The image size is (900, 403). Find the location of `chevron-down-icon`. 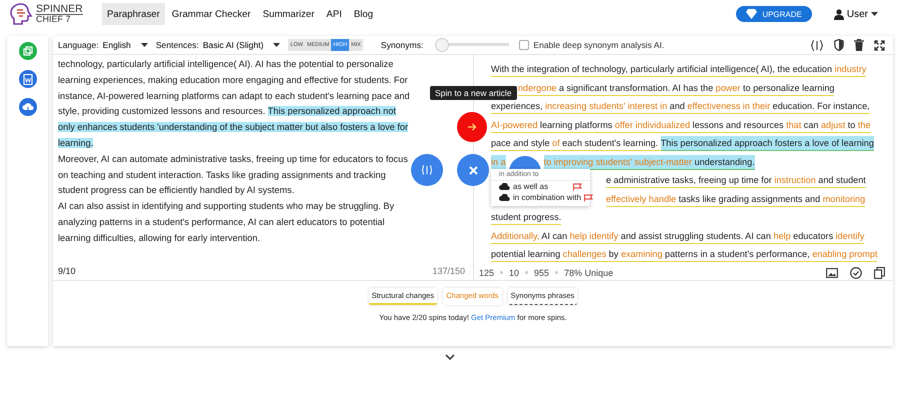

chevron-down-icon is located at coordinates (450, 357).